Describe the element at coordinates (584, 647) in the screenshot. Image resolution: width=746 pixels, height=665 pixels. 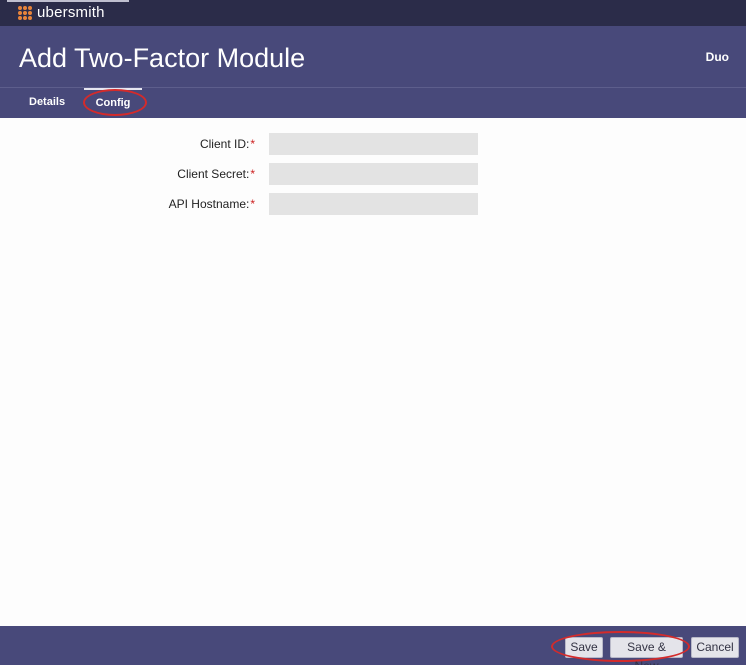
I see `save-button: Save` at that location.